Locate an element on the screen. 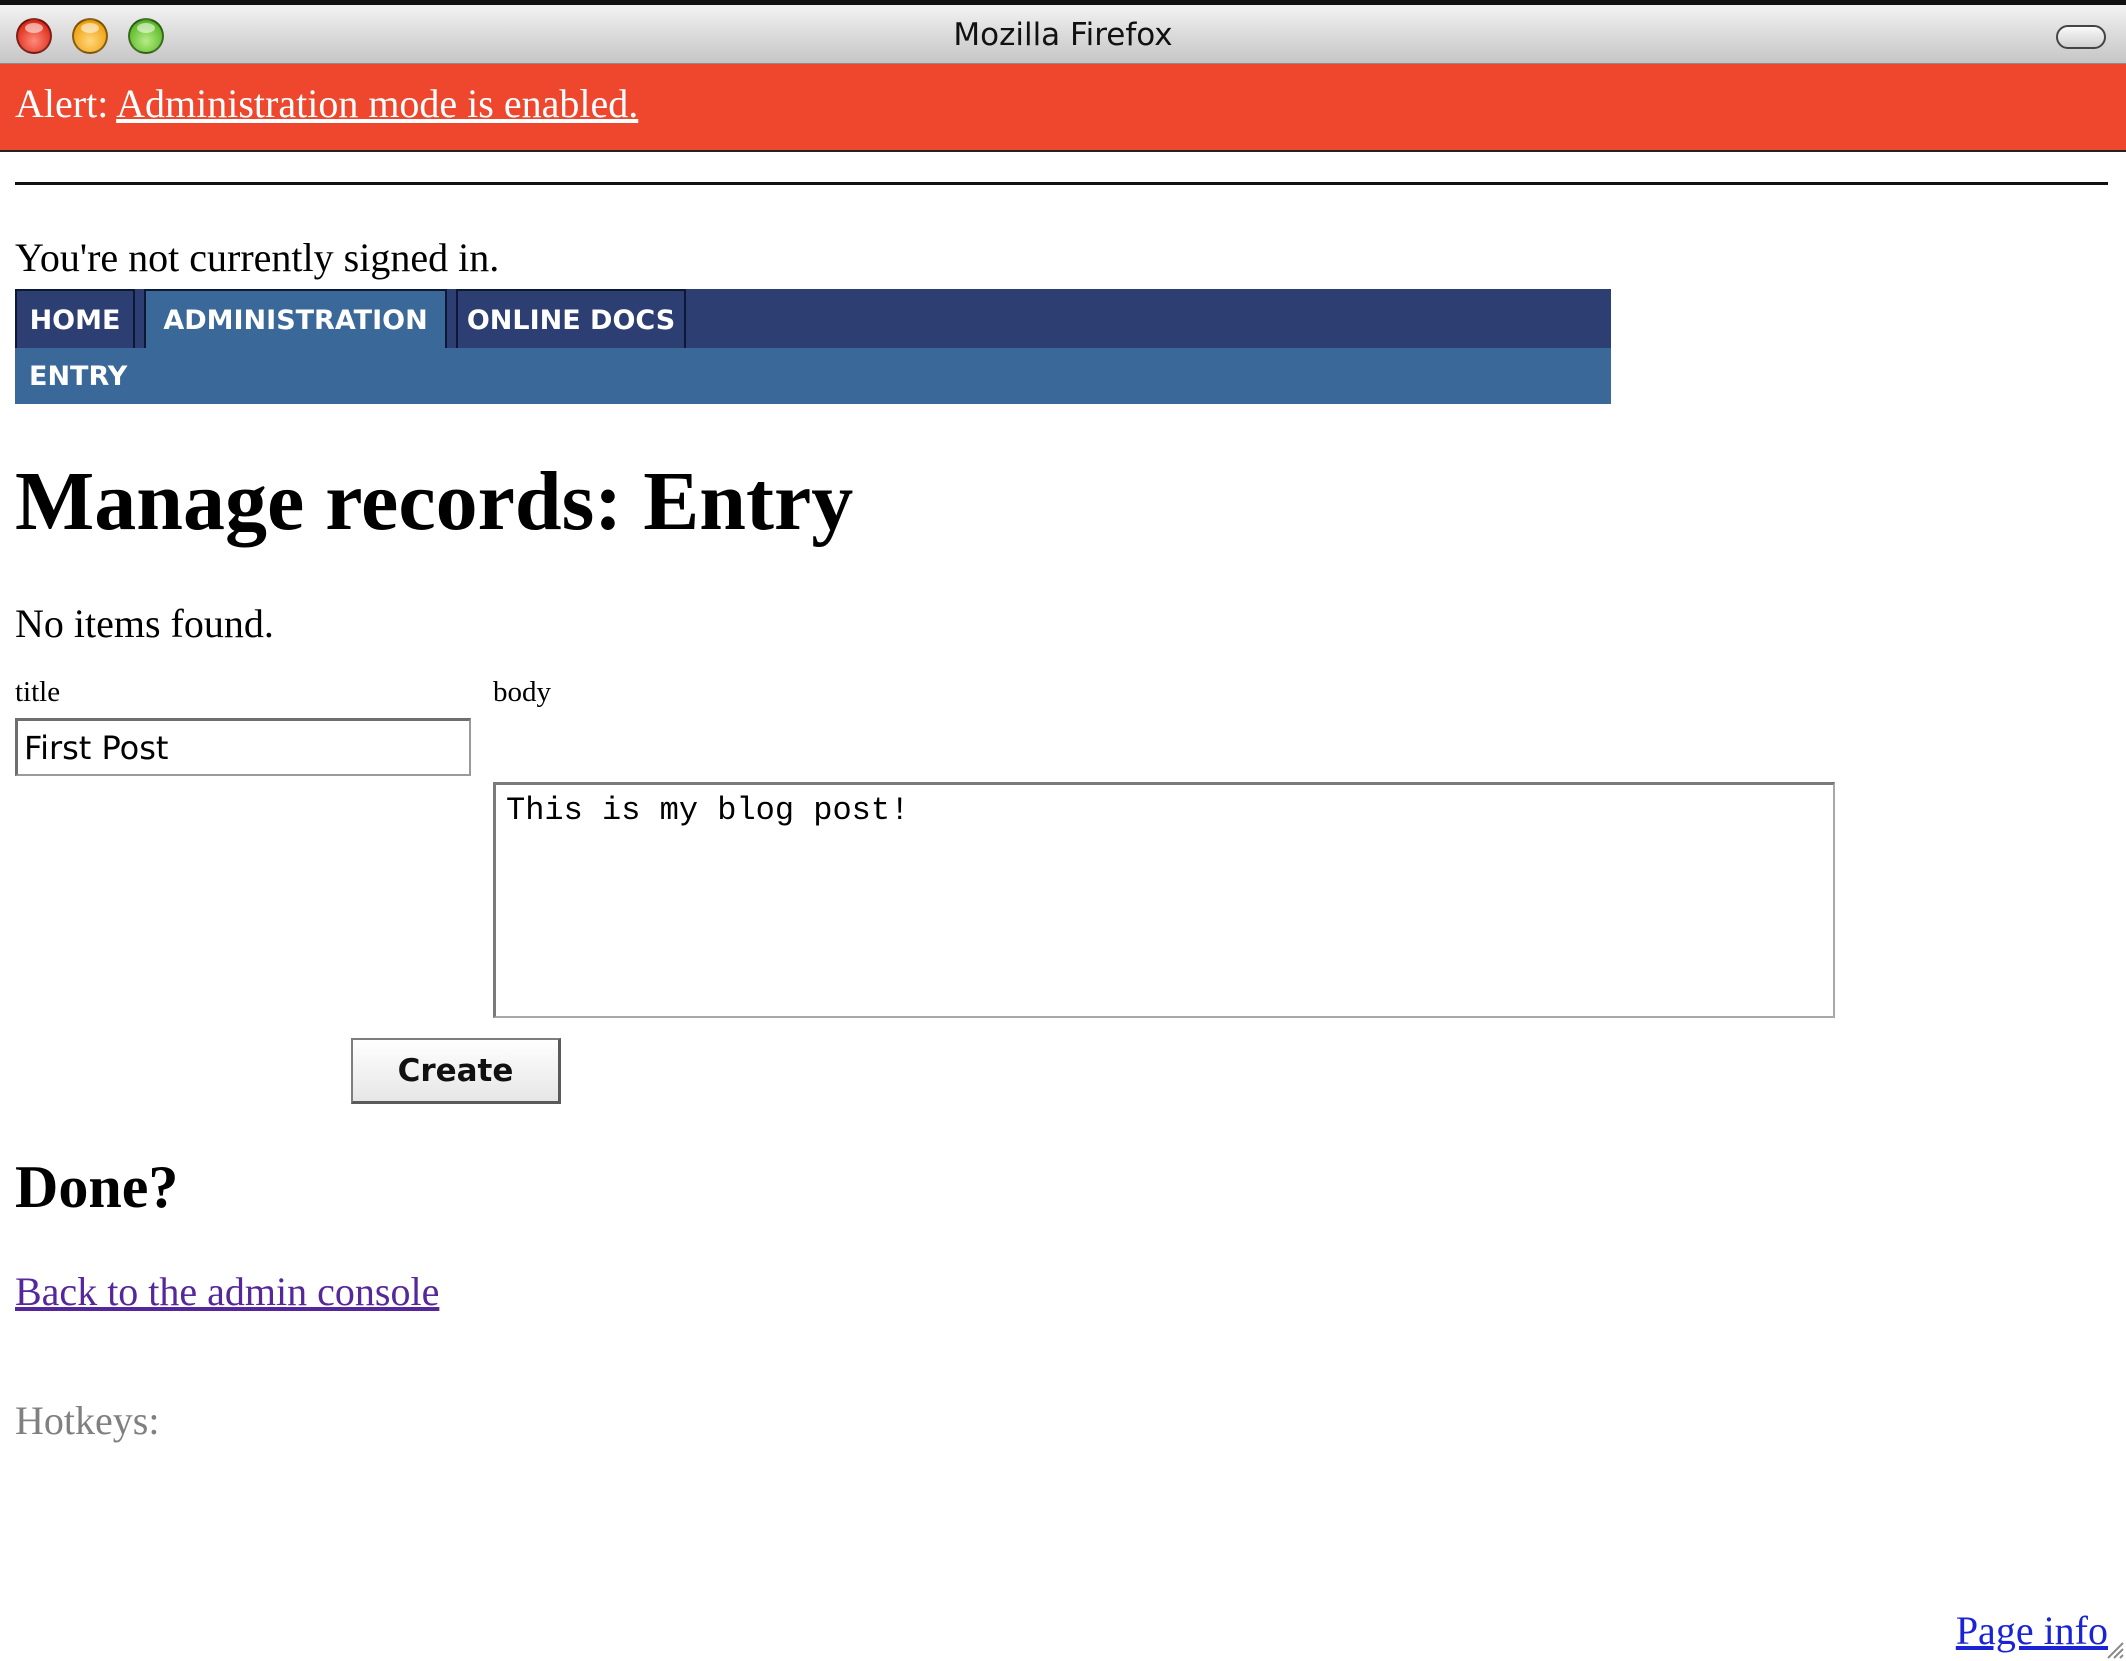 The height and width of the screenshot is (1661, 2126). window-title: Mozilla Firefox is located at coordinates (1063, 35).